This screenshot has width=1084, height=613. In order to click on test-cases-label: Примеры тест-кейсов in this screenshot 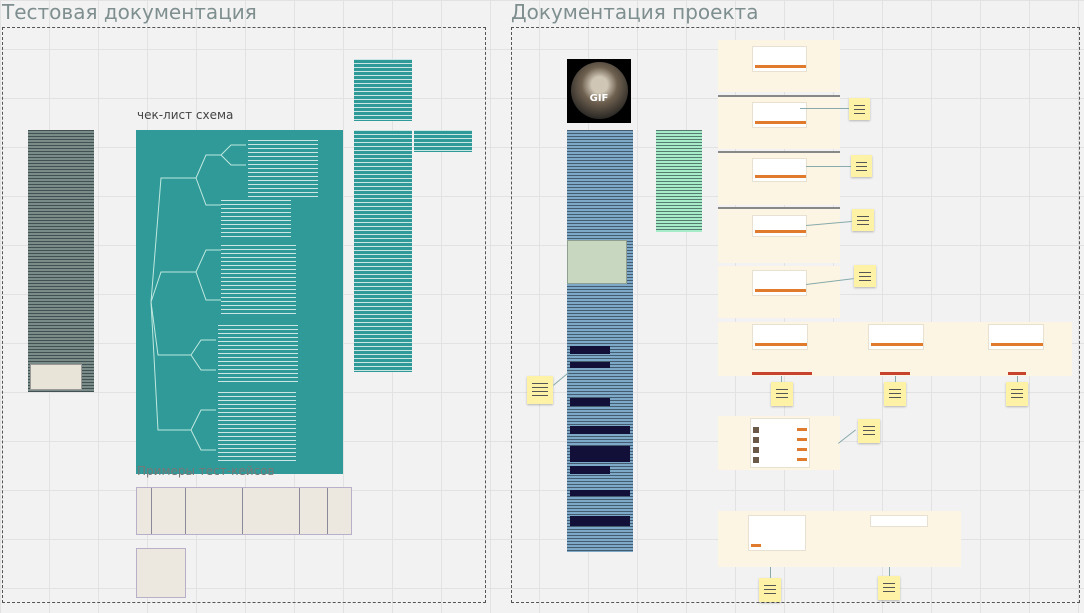, I will do `click(206, 471)`.